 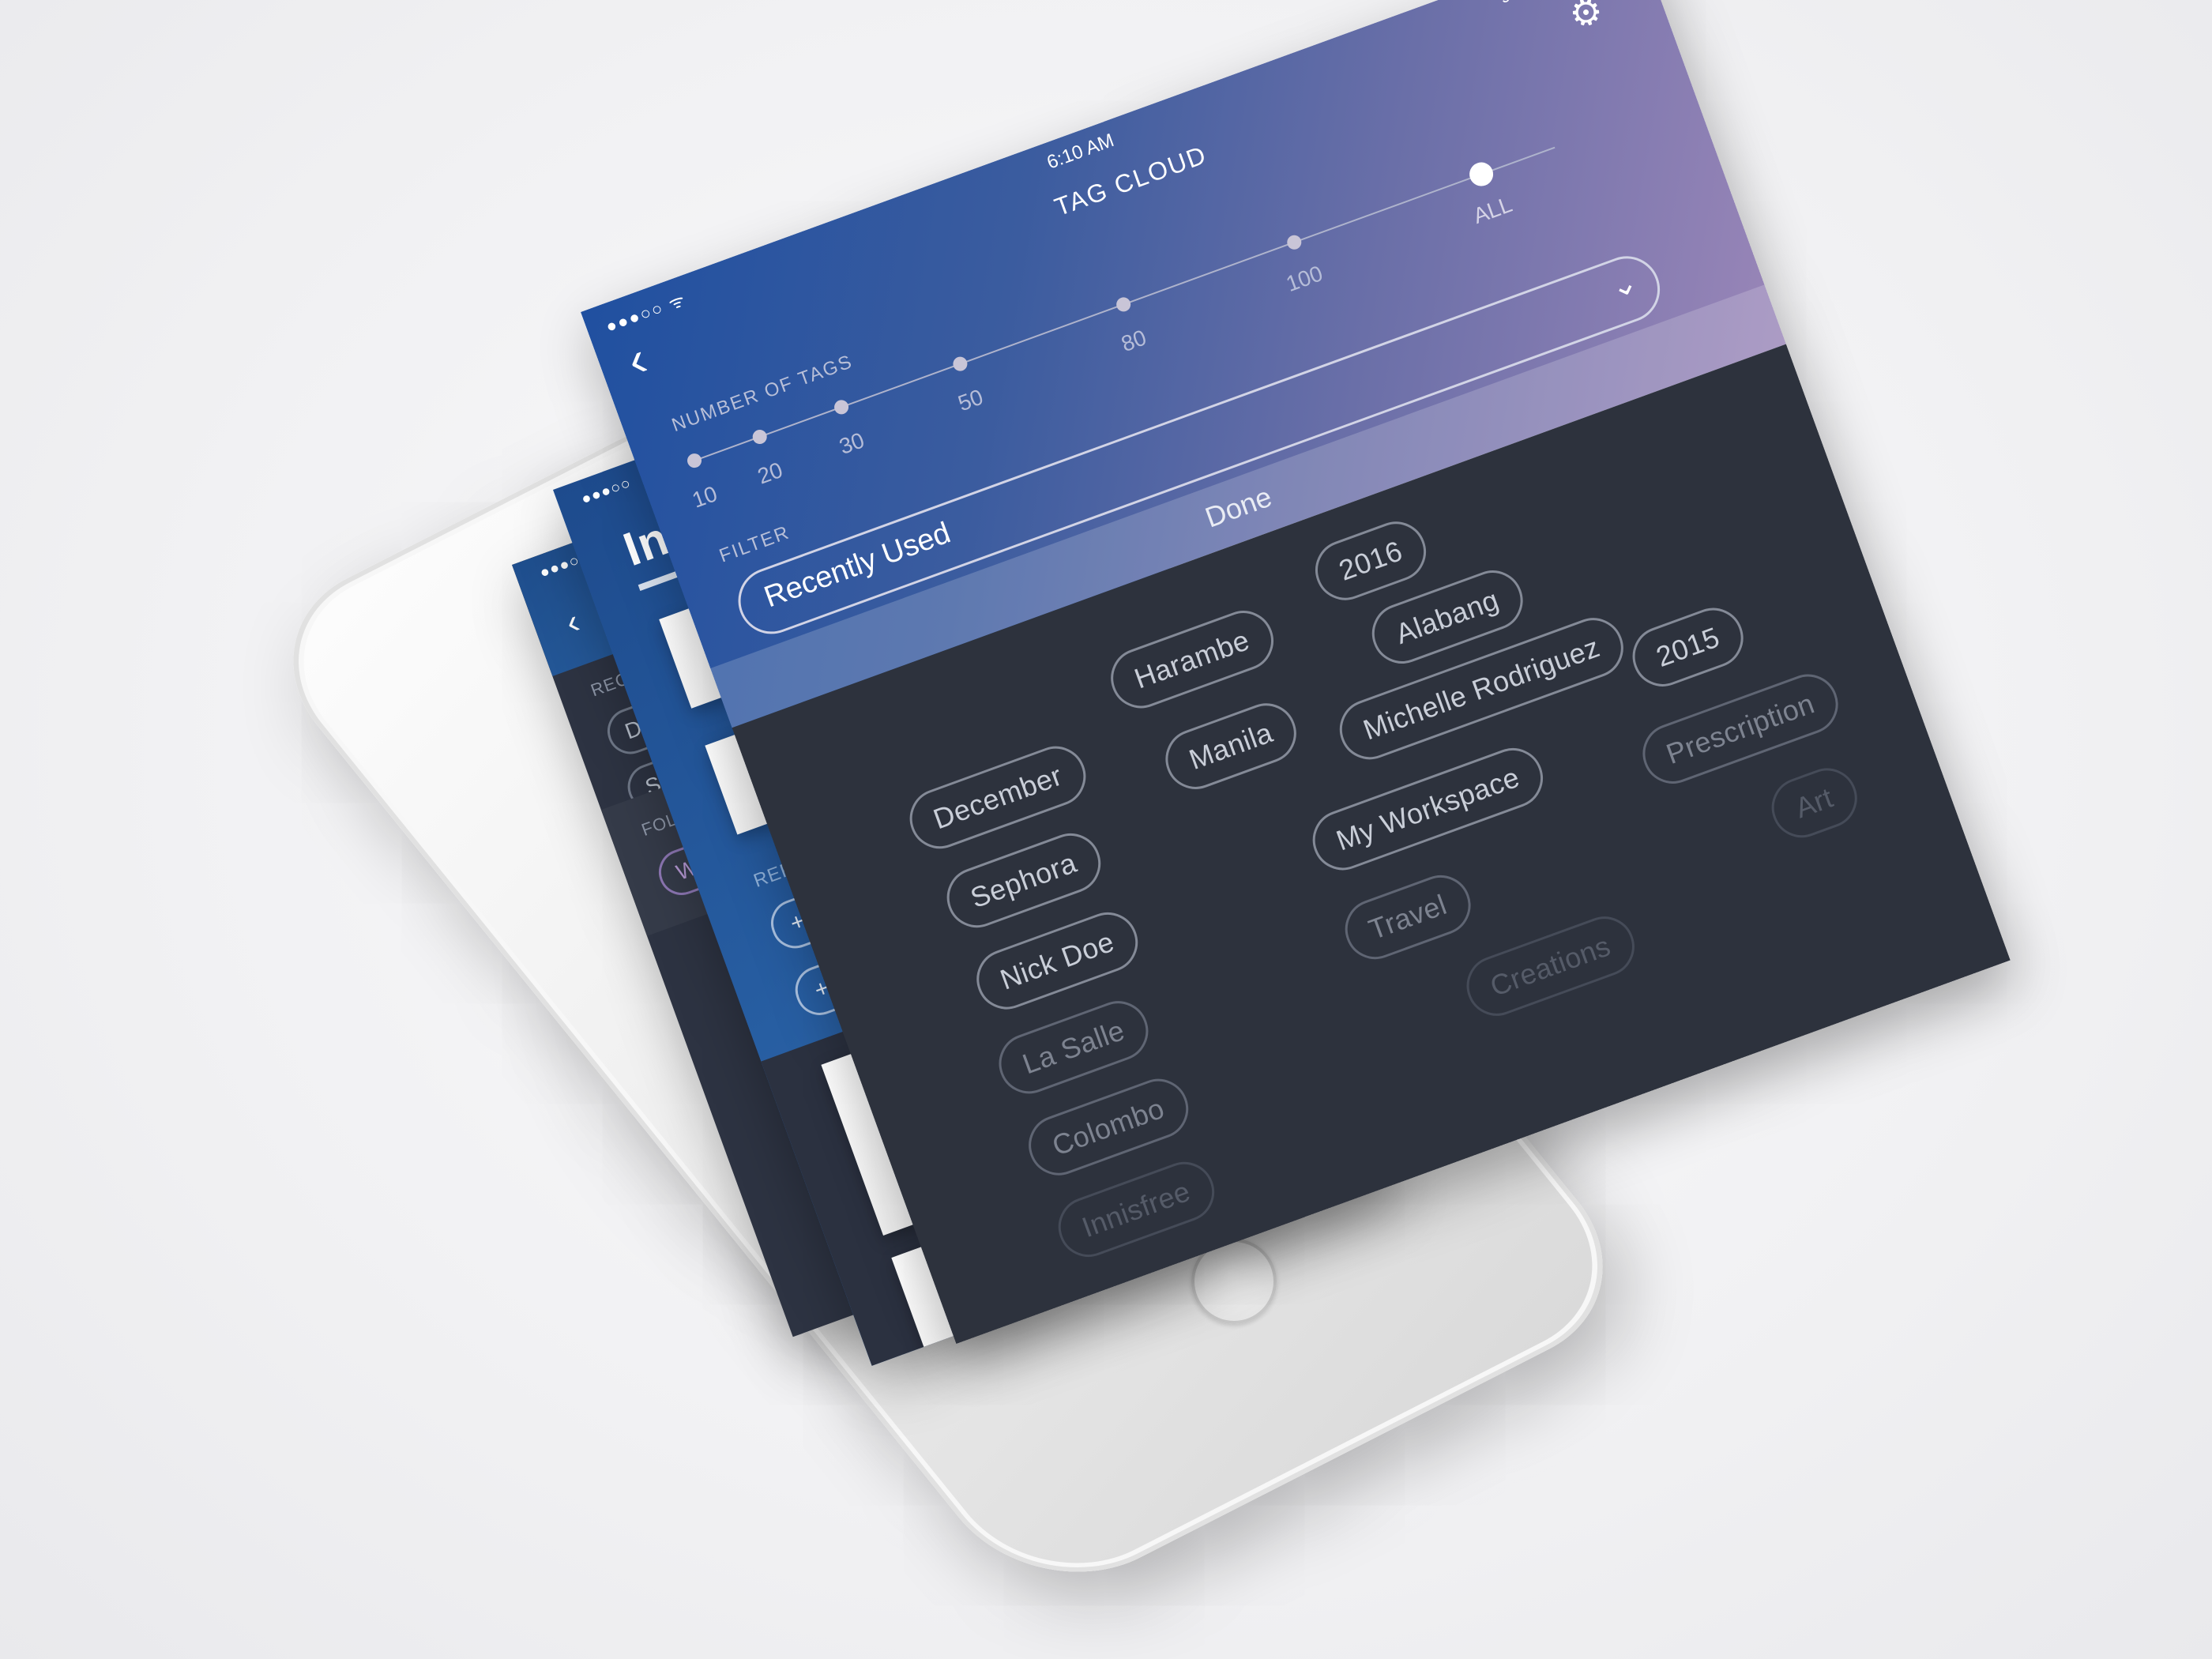 I want to click on signal-icon: ●●●○○, so click(x=606, y=492).